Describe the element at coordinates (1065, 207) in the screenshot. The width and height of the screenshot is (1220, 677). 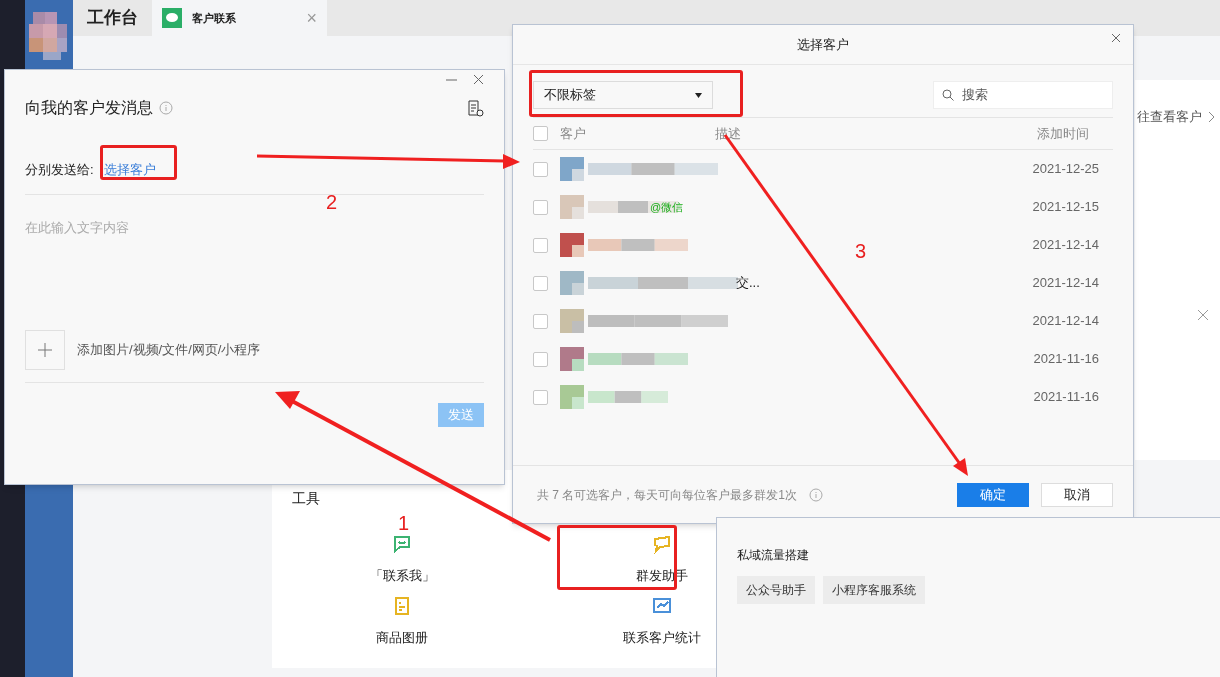
I see `date-cell-text: 2021-12-15` at that location.